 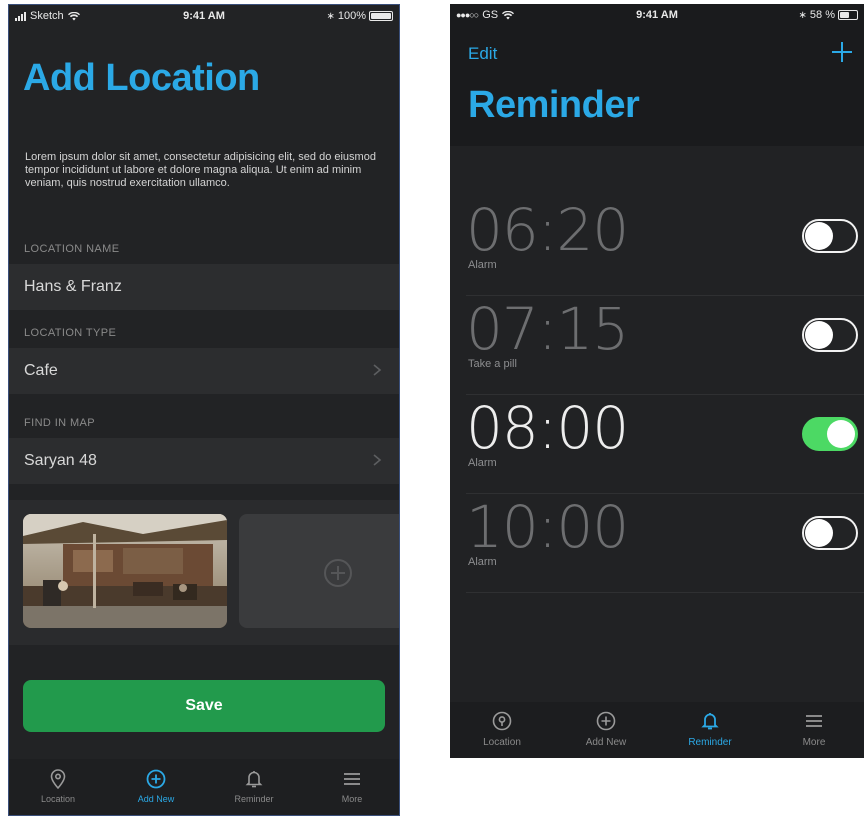 What do you see at coordinates (554, 105) in the screenshot?
I see `page-title: Reminder` at bounding box center [554, 105].